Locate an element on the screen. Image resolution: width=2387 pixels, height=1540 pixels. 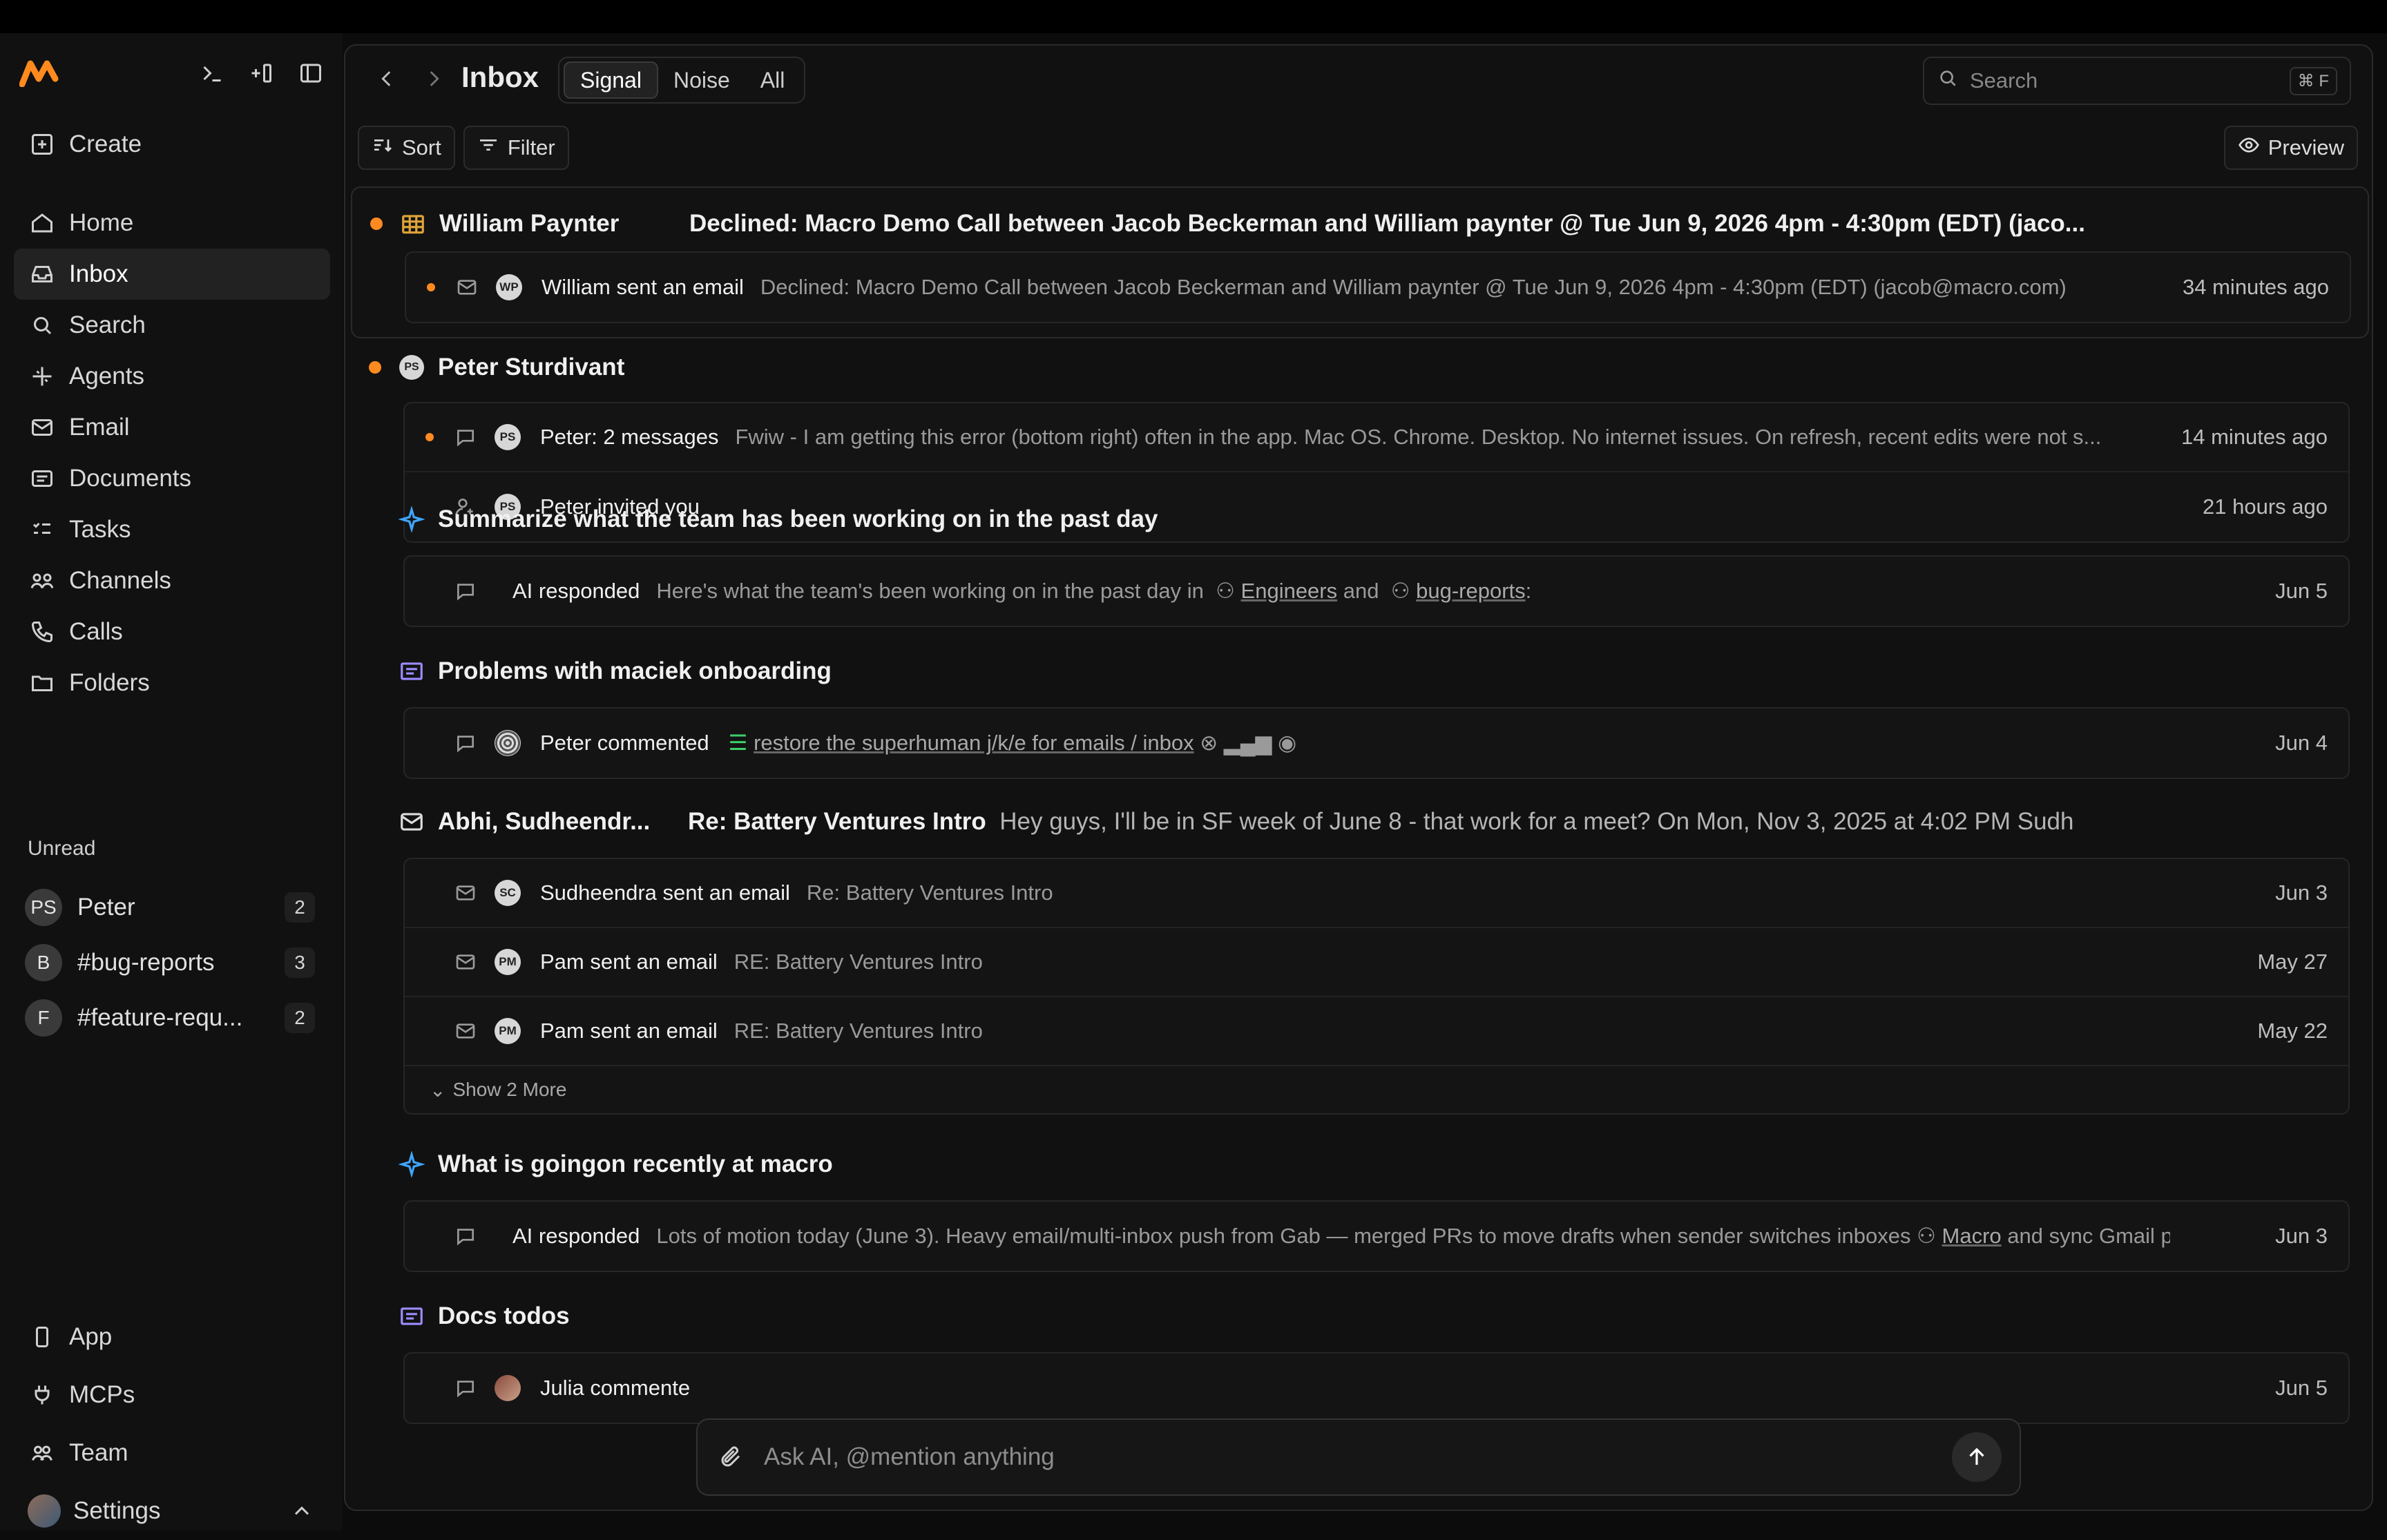
channel-link-bug-reports: bug-reports is located at coordinates (1471, 591).